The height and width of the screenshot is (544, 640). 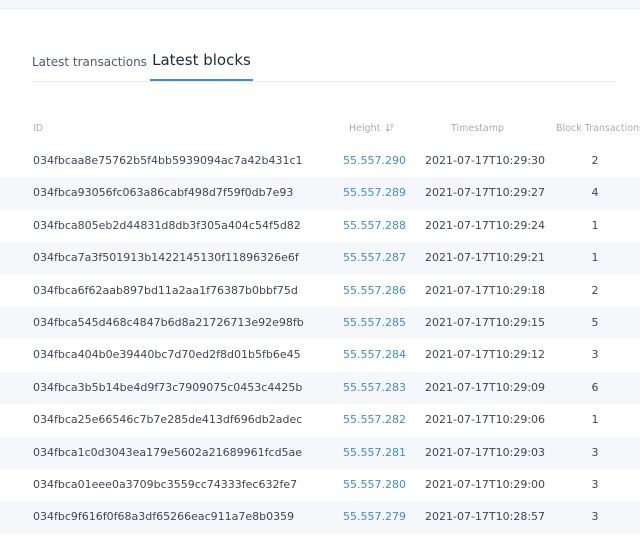 I want to click on block-id: 034fbca6f62aab897bd11a2aa1f76387b0bbf75d, so click(x=165, y=290).